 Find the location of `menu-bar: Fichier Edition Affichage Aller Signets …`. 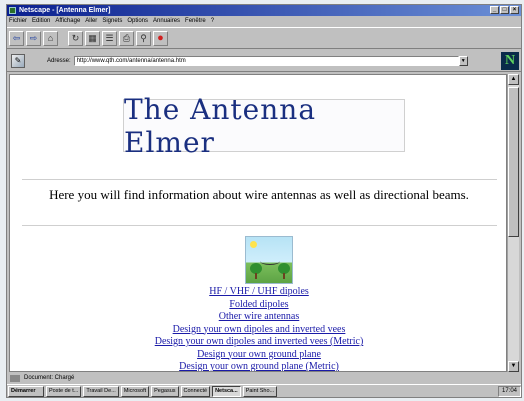

menu-bar: Fichier Edition Affichage Aller Signets … is located at coordinates (264, 21).